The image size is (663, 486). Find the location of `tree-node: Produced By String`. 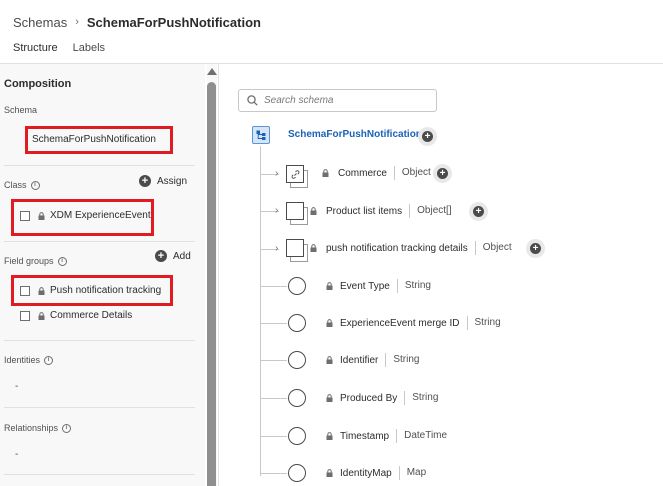

tree-node: Produced By String is located at coordinates (382, 398).